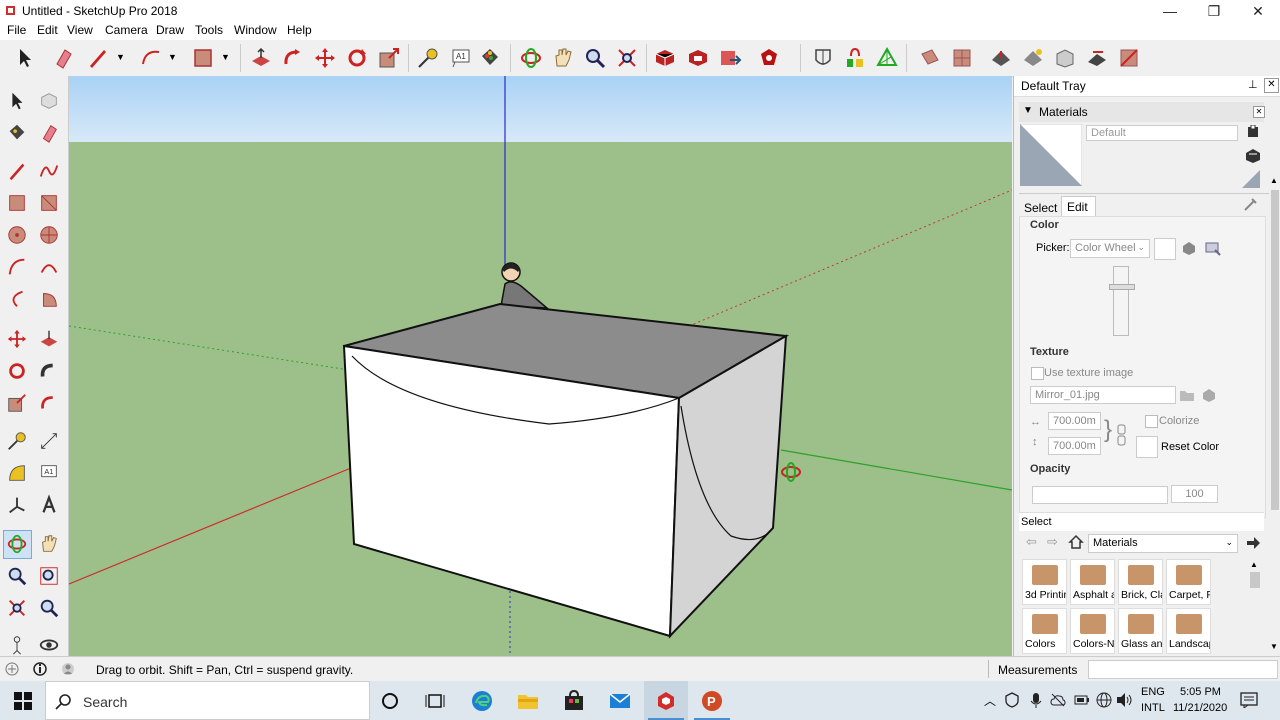  Describe the element at coordinates (1097, 58) in the screenshot. I see `match-photo-icon` at that location.